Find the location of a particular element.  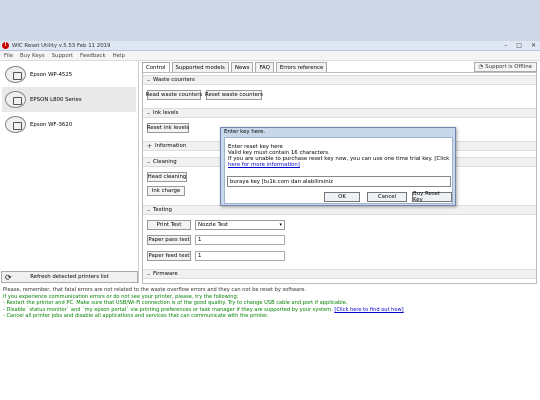

minimize-button: – is located at coordinates (505, 45).